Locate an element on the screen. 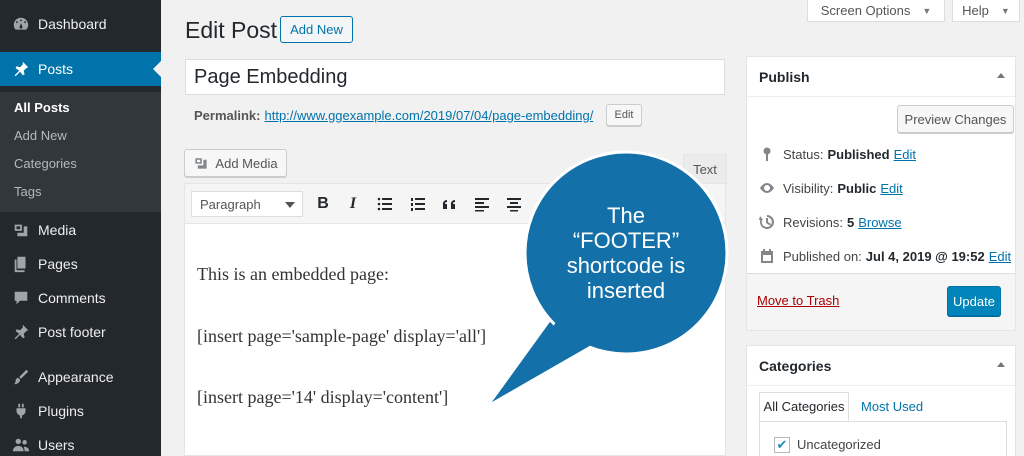  bulleted-list-icon is located at coordinates (385, 204).